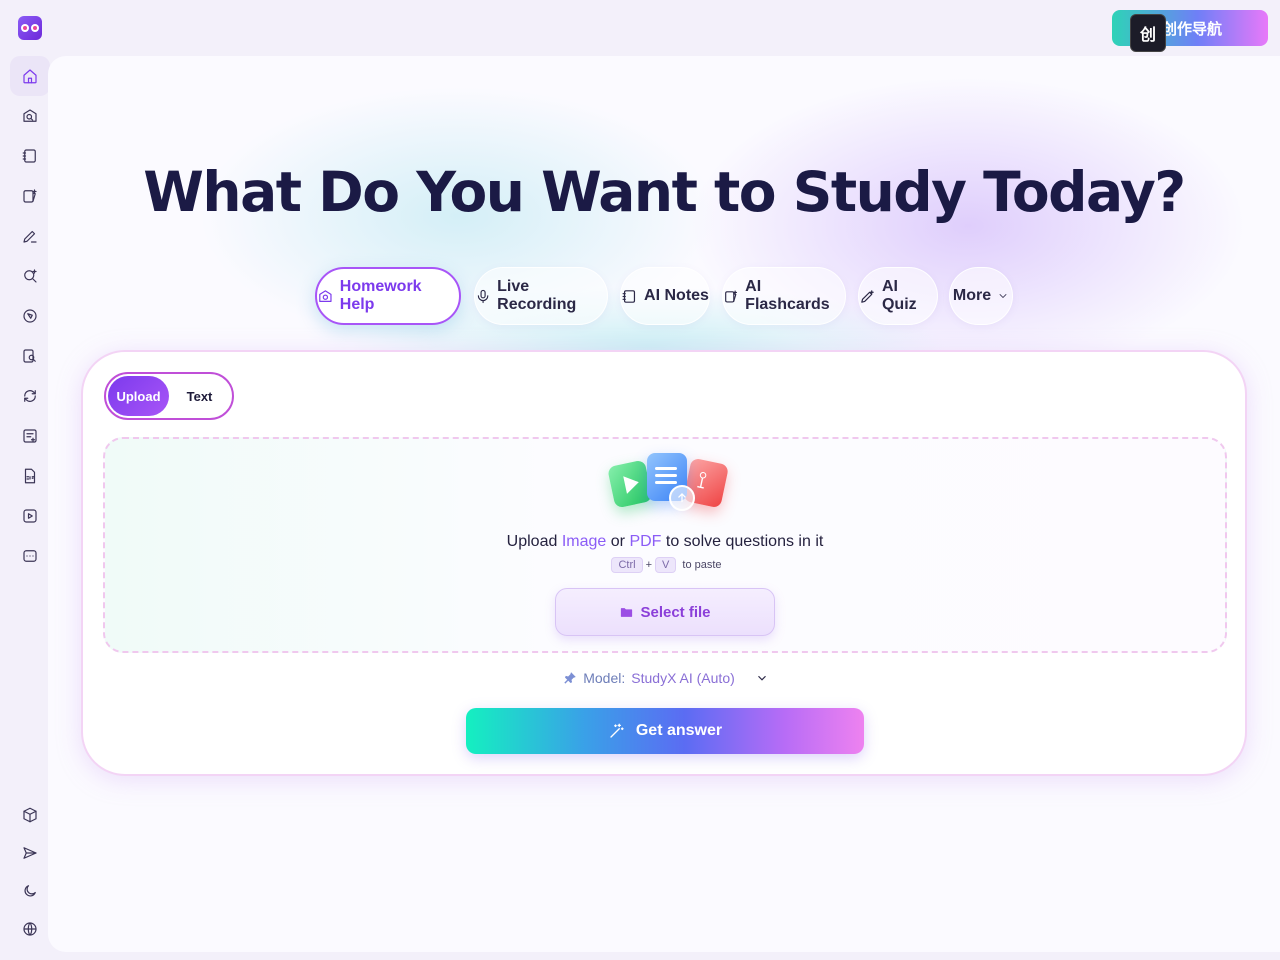 The height and width of the screenshot is (960, 1280). I want to click on model-selector: Model: StudyX AI (Auto), so click(666, 678).